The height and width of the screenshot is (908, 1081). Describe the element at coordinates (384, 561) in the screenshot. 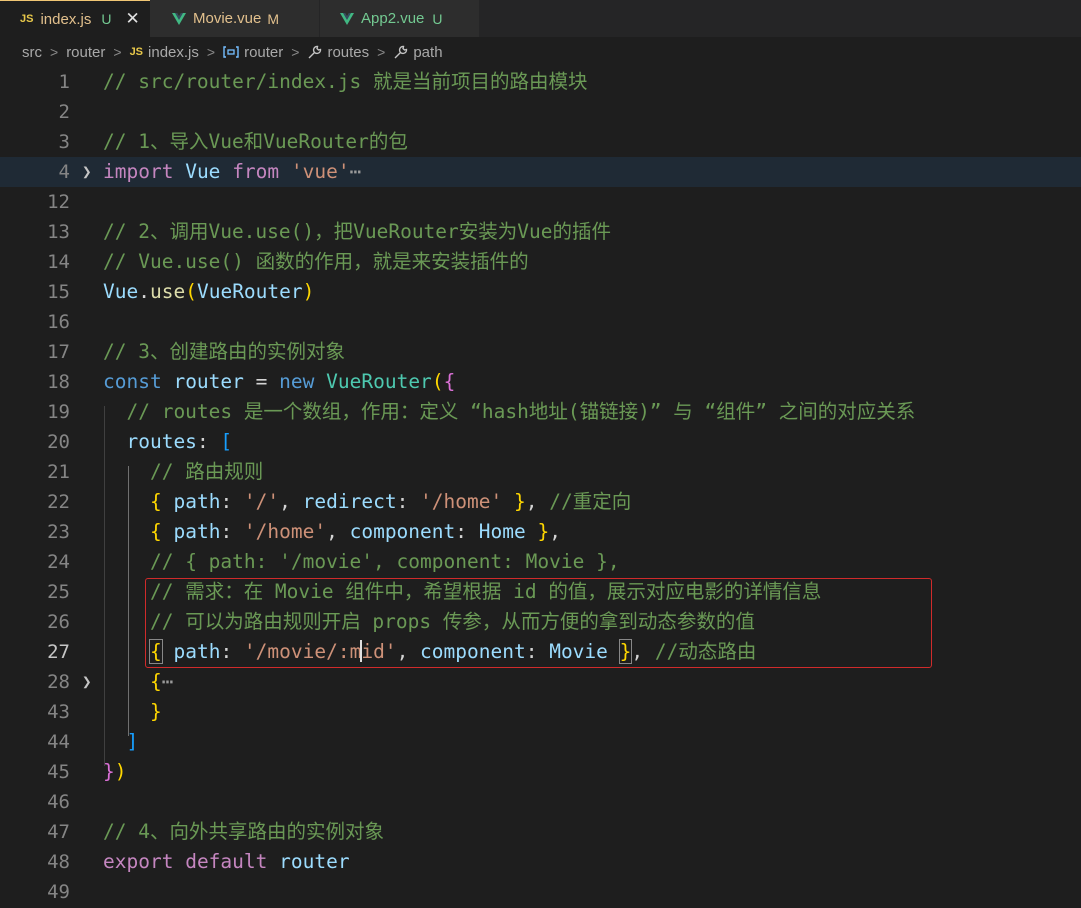

I see `comment: // { path: '/movie', component: Movie },` at that location.